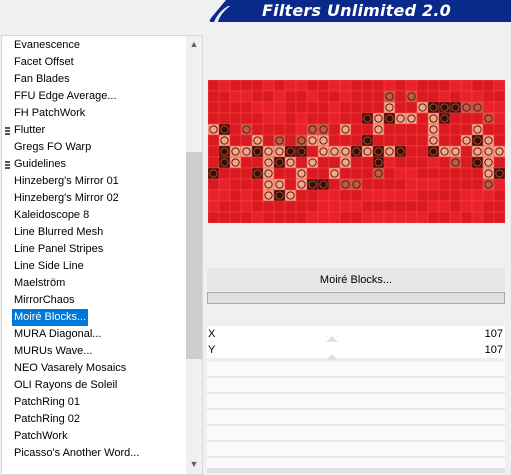 This screenshot has width=511, height=475. I want to click on list-item: PatchRing 02, so click(93, 419).